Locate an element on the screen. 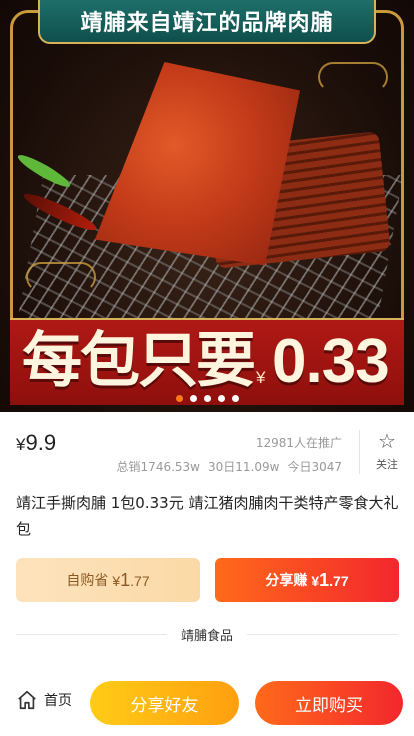 Image resolution: width=414 pixels, height=736 pixels. promo-text: 每包只要 is located at coordinates (139, 360).